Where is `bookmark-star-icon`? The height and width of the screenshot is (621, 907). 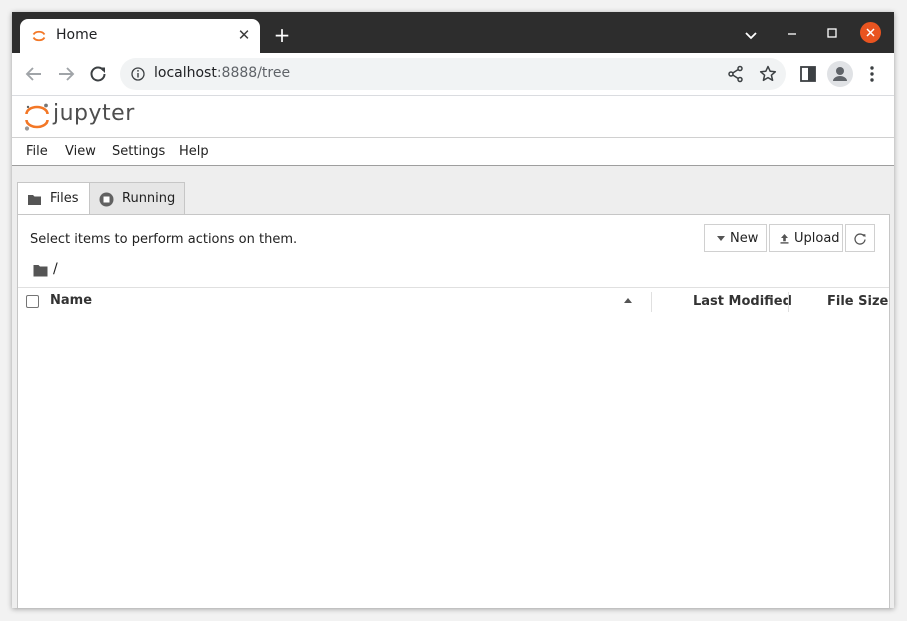 bookmark-star-icon is located at coordinates (768, 74).